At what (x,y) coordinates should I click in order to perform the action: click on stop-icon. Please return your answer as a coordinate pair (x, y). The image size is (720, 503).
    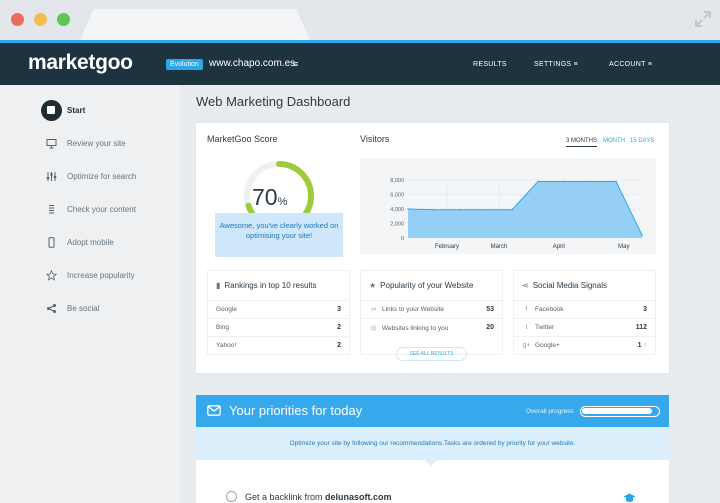
    Looking at the image, I should click on (51, 110).